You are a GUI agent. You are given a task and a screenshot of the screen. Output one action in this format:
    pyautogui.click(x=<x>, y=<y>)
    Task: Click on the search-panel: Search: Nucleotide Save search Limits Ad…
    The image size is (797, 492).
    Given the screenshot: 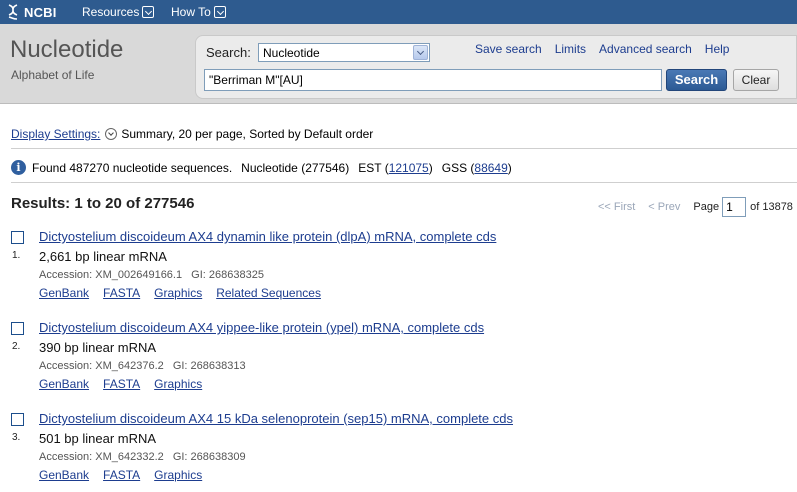 What is the action you would take?
    pyautogui.click(x=496, y=67)
    